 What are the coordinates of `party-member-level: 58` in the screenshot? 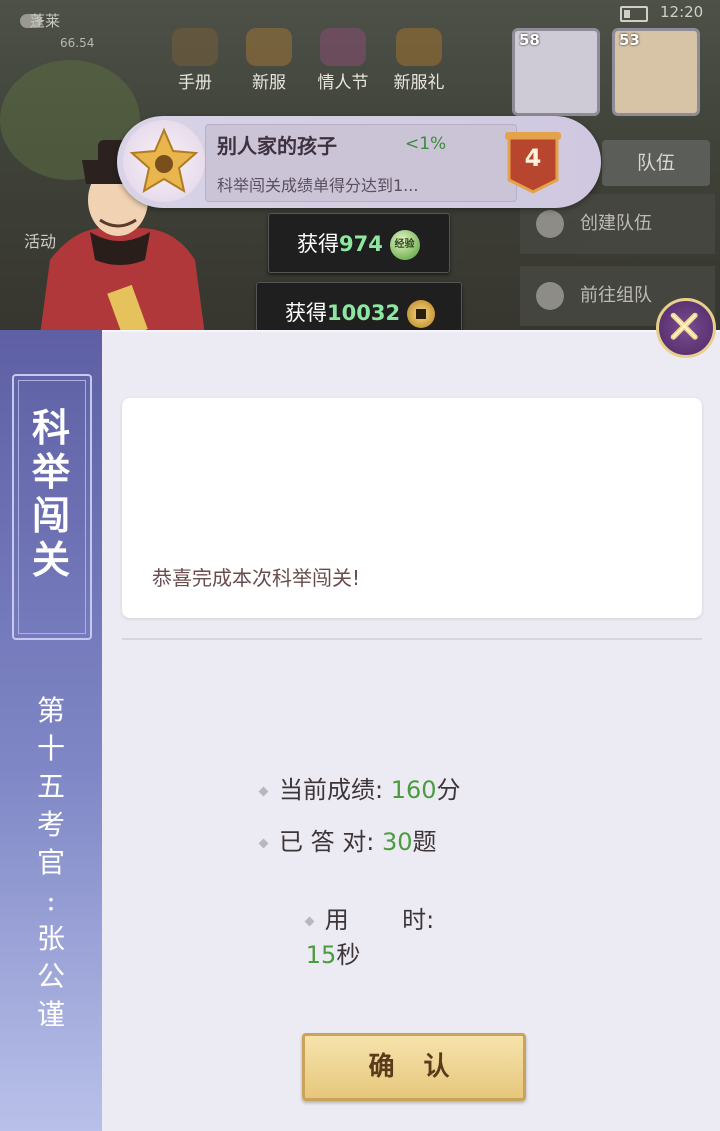 It's located at (529, 40).